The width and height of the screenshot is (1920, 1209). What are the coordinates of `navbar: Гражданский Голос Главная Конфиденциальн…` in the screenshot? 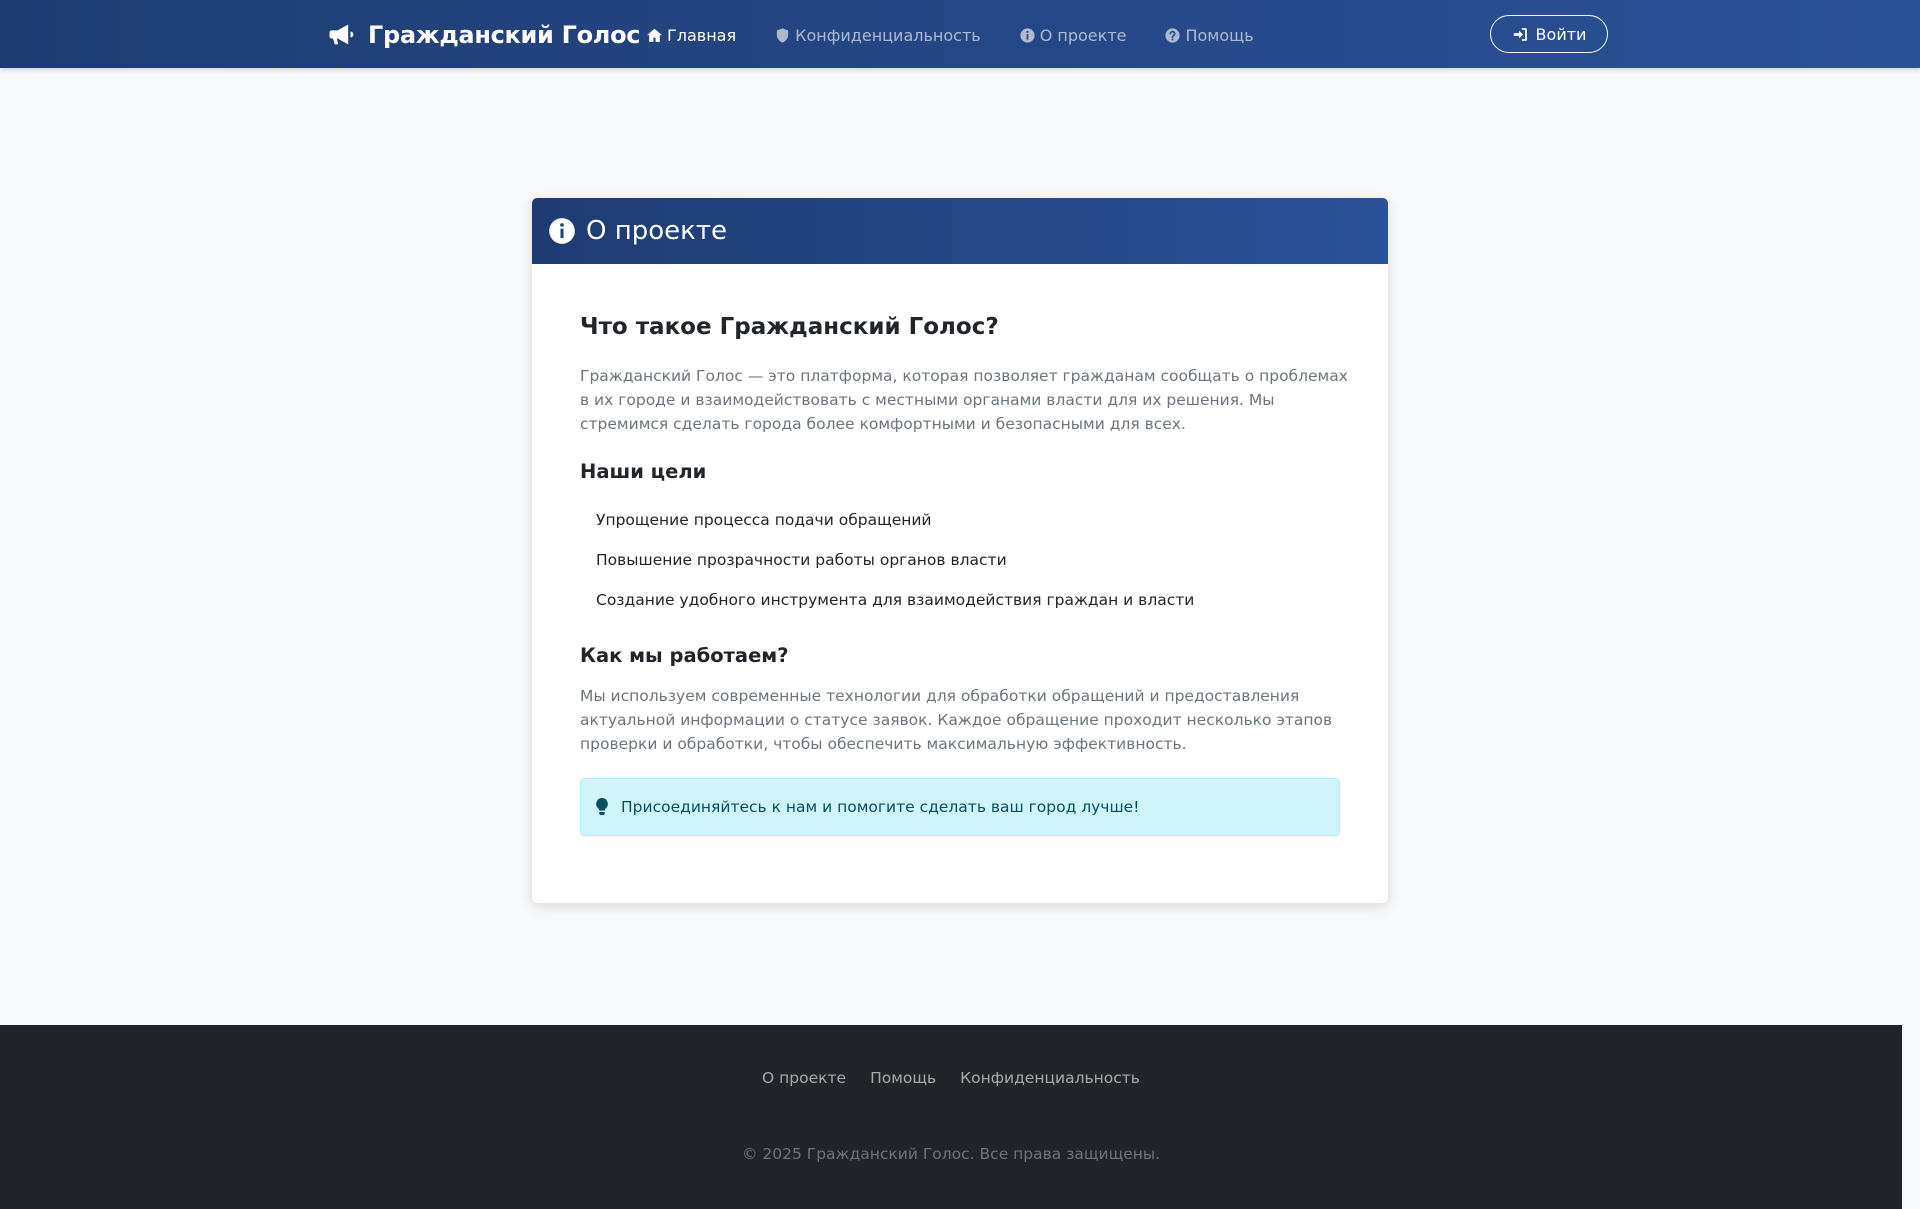 It's located at (960, 34).